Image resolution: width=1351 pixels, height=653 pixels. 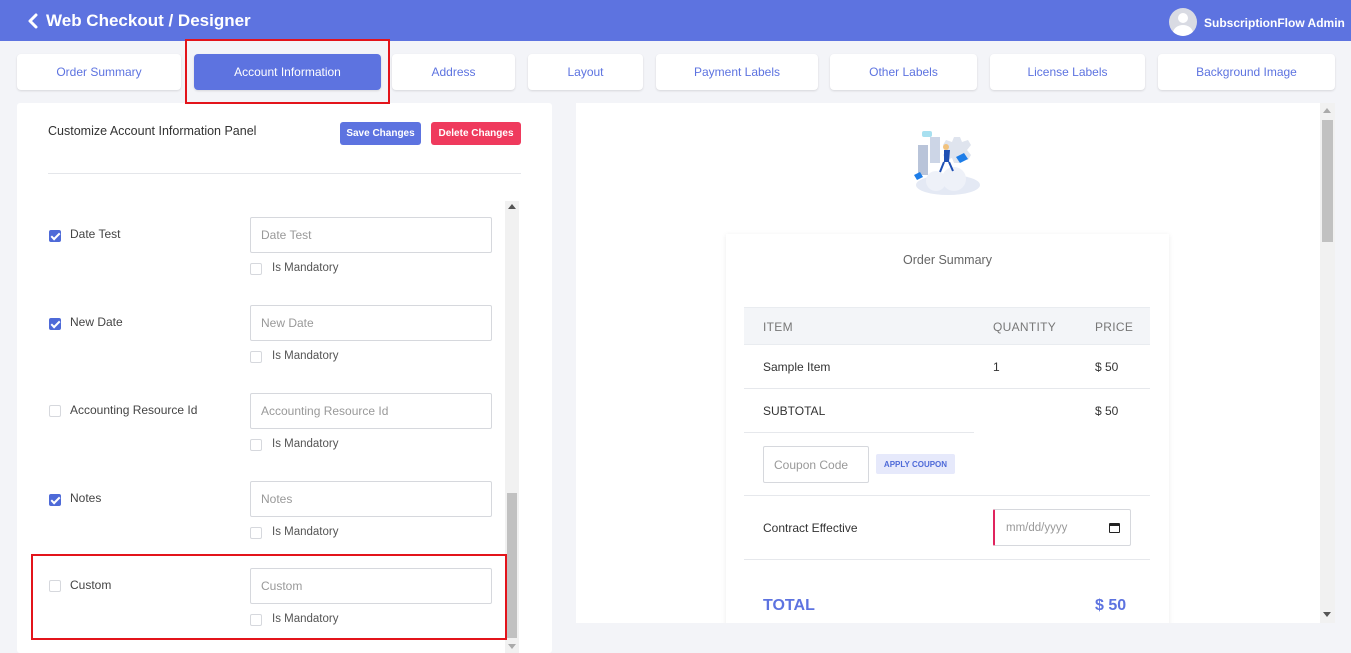 What do you see at coordinates (152, 131) in the screenshot?
I see `panel-title: Customize Account Information Panel` at bounding box center [152, 131].